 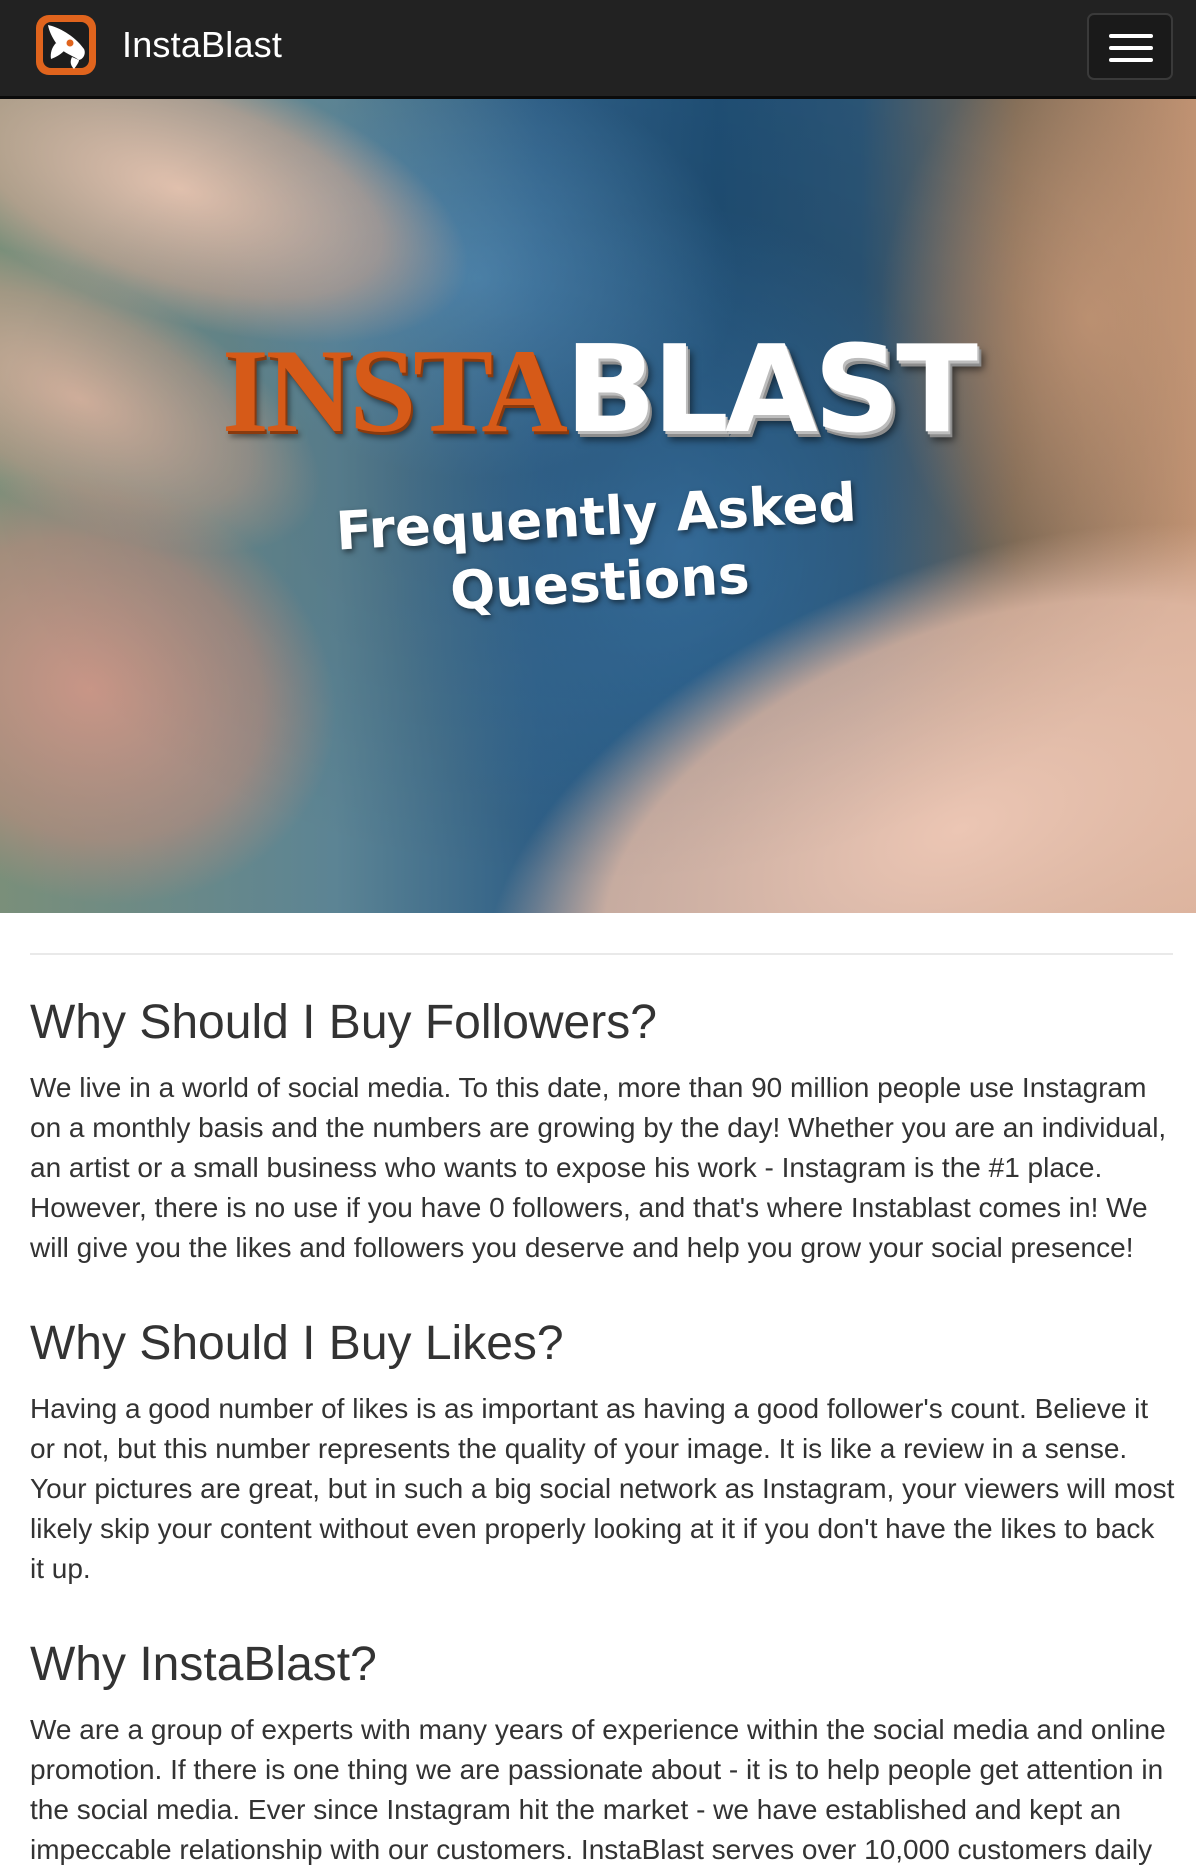 What do you see at coordinates (343, 1022) in the screenshot?
I see `faq-heading: Why Should I Buy Followers?` at bounding box center [343, 1022].